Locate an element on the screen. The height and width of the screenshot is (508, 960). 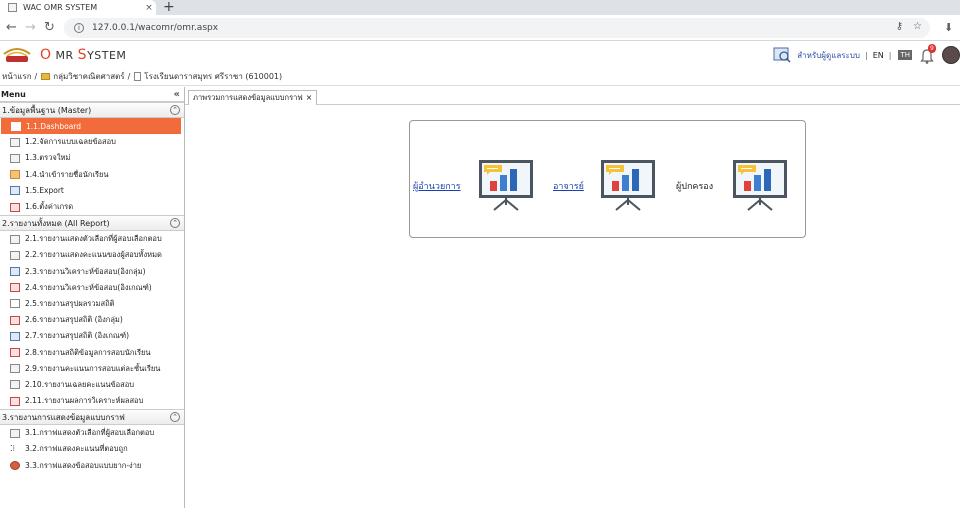
menu-item-import-students: 1.4.นำเข้ารายชื่อนักเรียน is located at coordinates (92, 175).